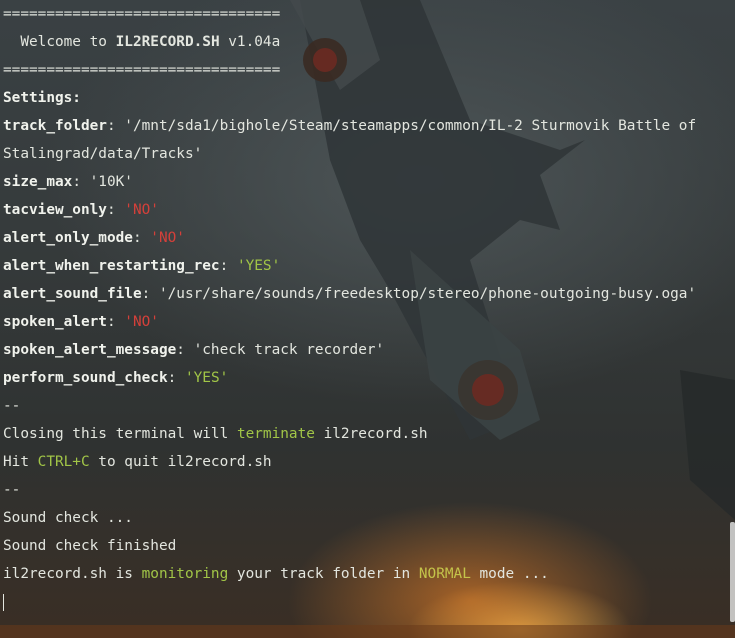 Image resolution: width=735 pixels, height=638 pixels. Describe the element at coordinates (732, 572) in the screenshot. I see `terminal-scrollbar` at that location.